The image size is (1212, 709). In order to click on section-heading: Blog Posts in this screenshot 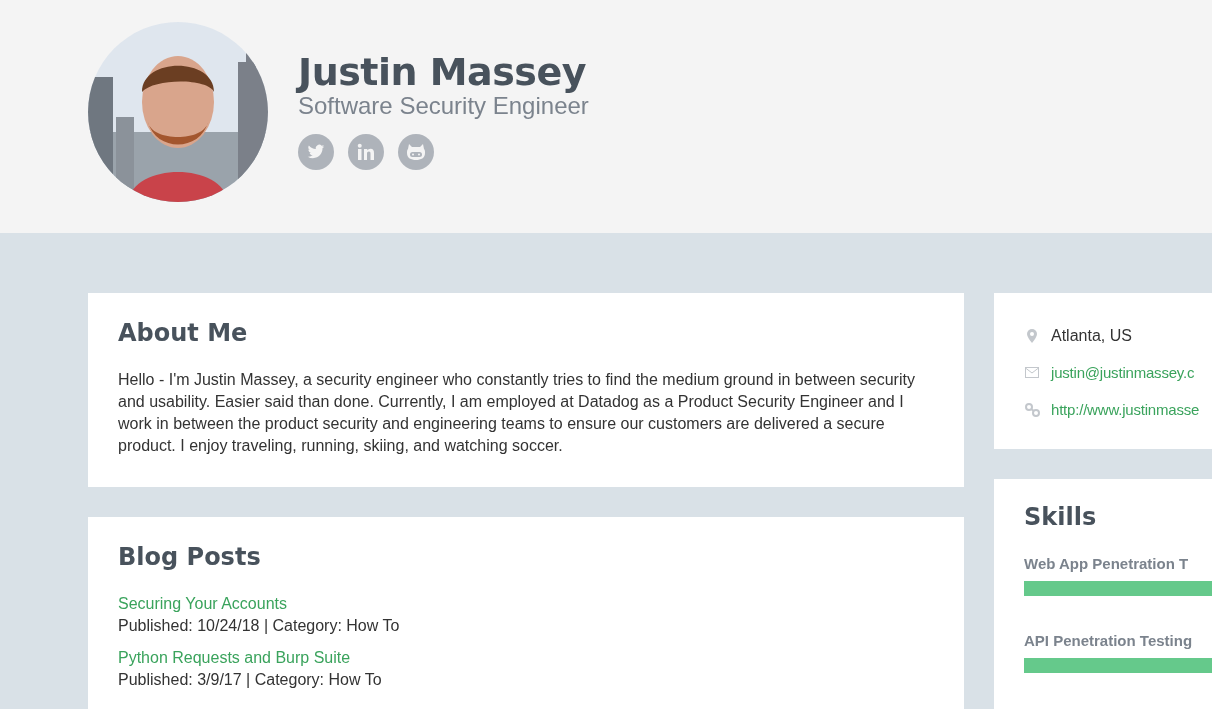, I will do `click(190, 557)`.